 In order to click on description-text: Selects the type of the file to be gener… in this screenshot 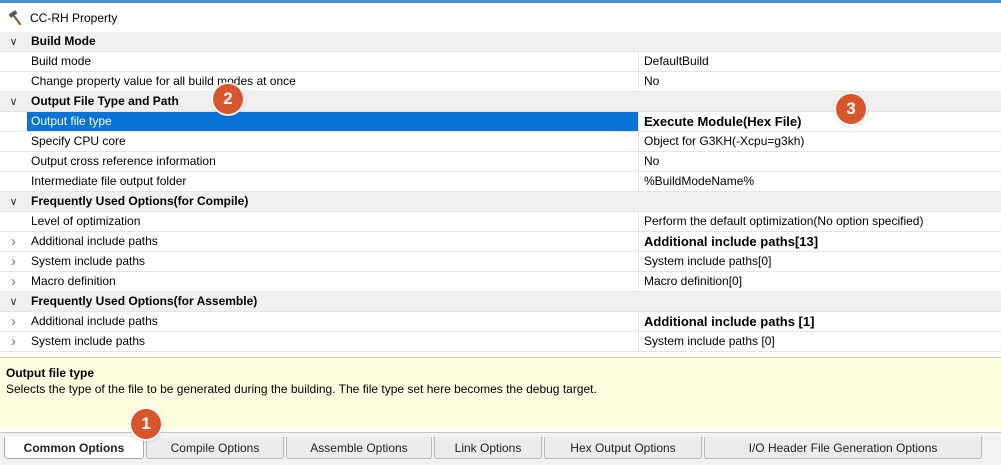, I will do `click(301, 389)`.